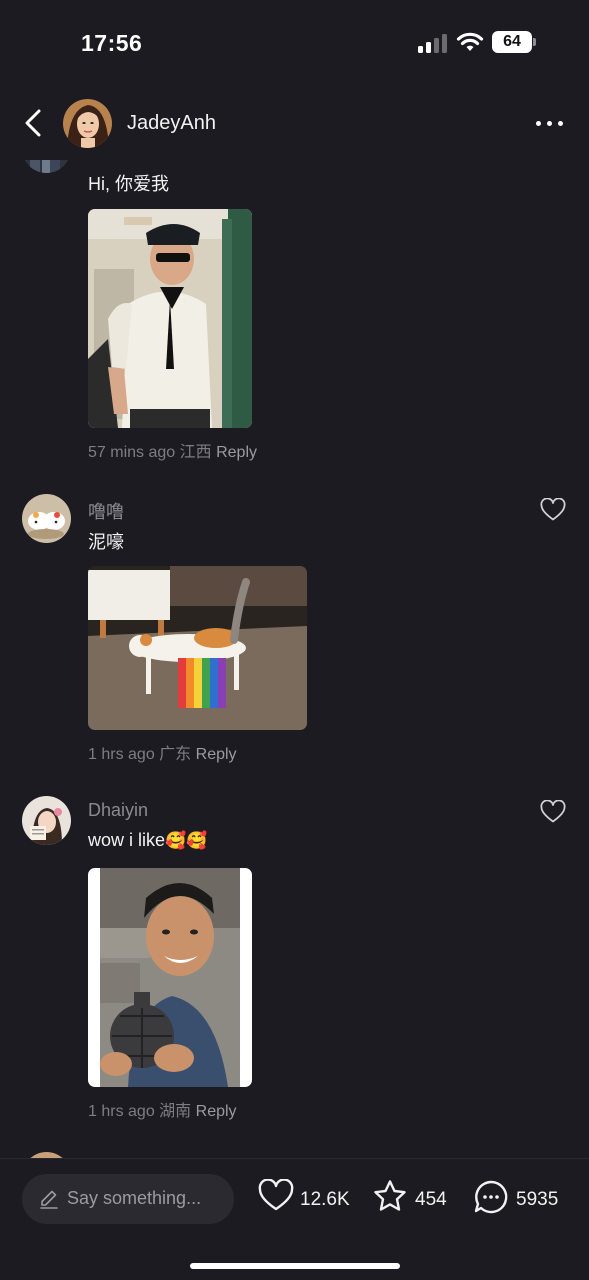 The height and width of the screenshot is (1280, 589). I want to click on comment-username: Dhaiyin, so click(118, 810).